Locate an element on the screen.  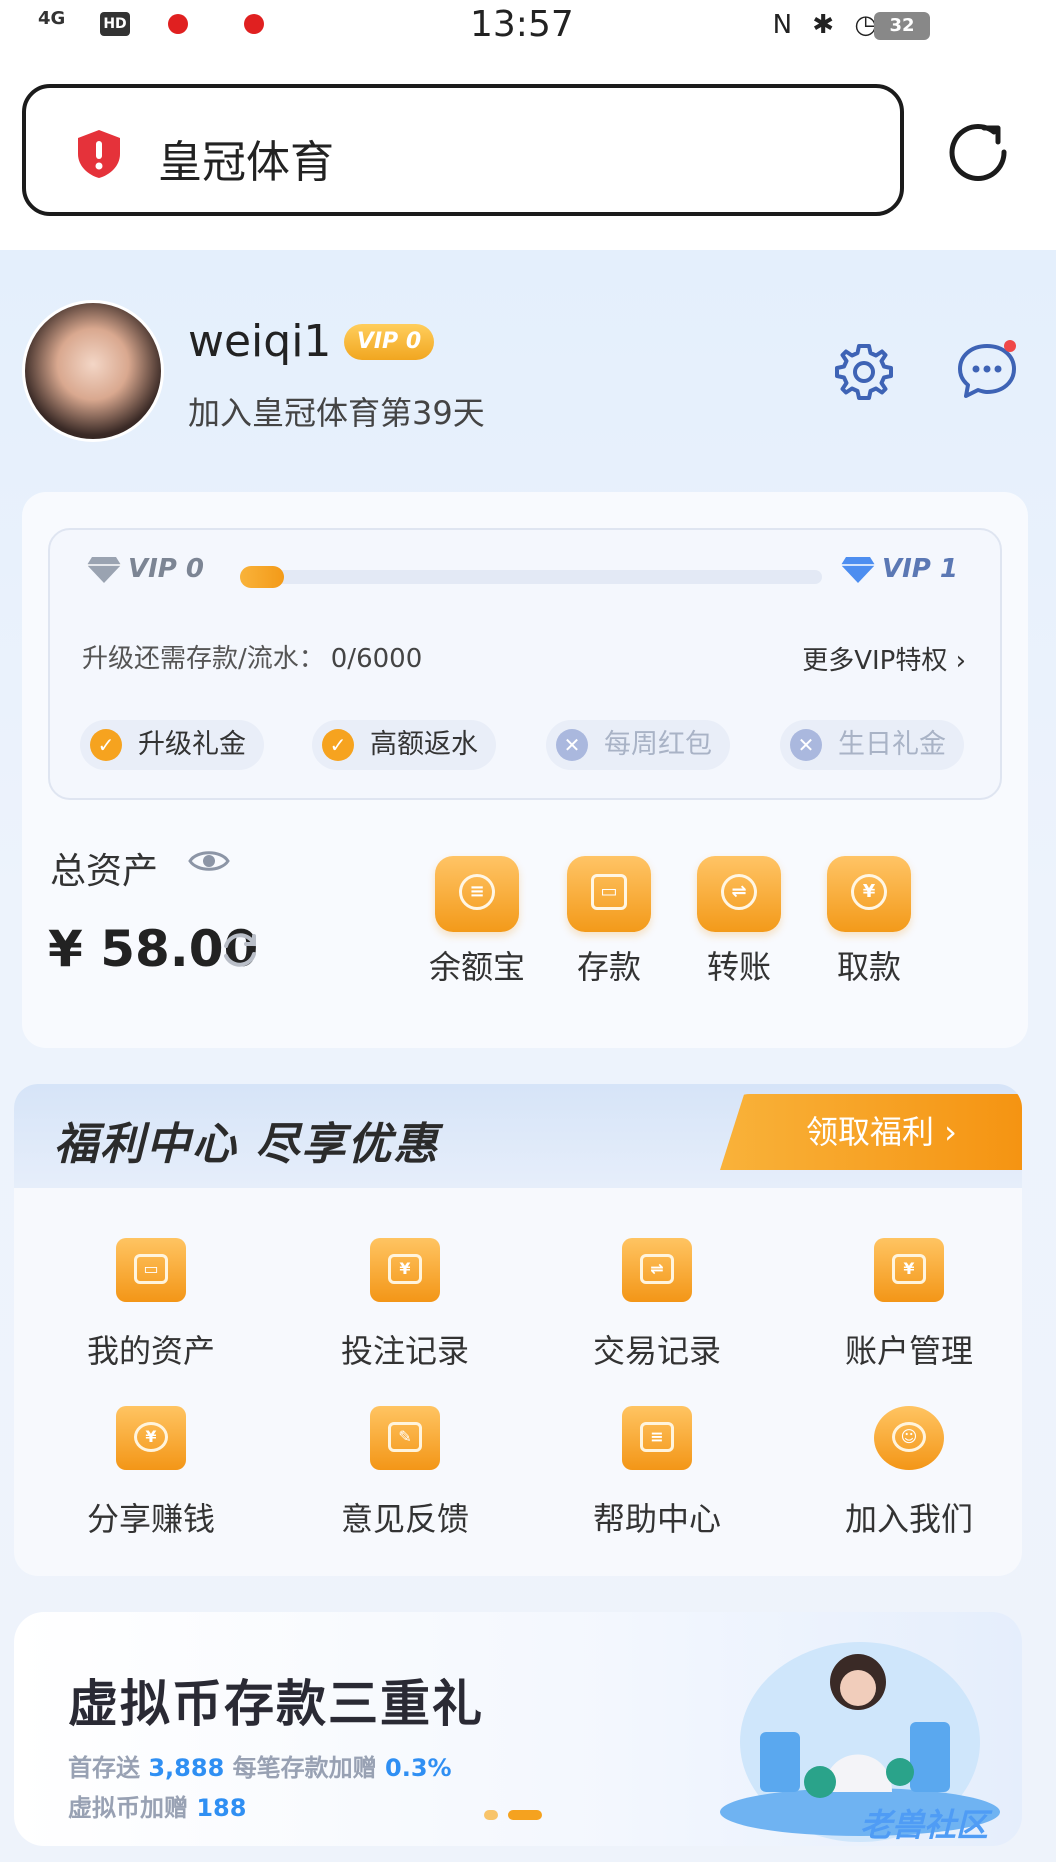
share-earn-item: ¥ 分享赚钱 is located at coordinates (151, 1473).